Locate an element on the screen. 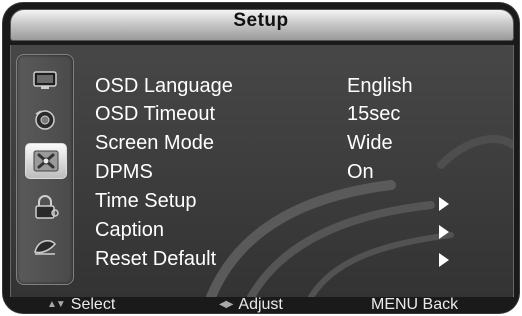 This screenshot has height=316, width=522. caption-arrow-icon is located at coordinates (444, 232).